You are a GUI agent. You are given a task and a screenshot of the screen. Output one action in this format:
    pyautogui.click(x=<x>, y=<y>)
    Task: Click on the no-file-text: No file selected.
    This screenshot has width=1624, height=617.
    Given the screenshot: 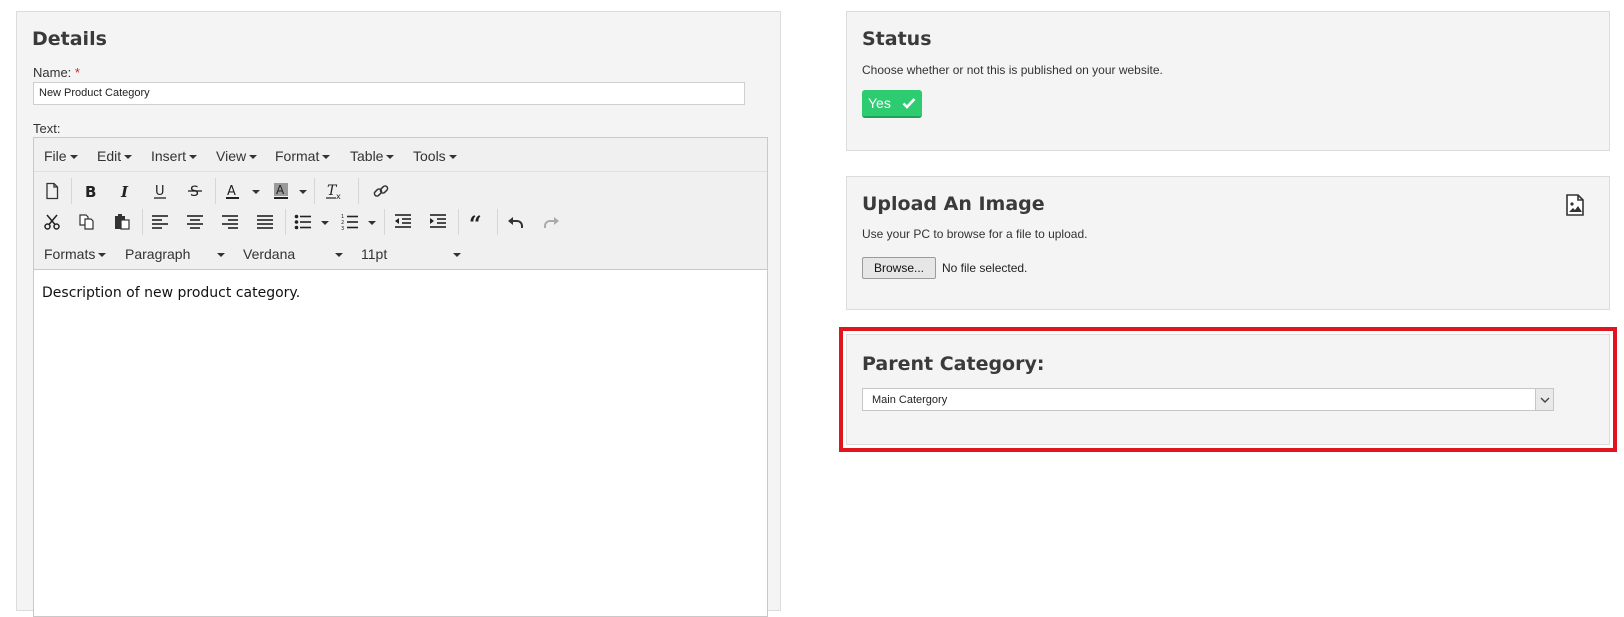 What is the action you would take?
    pyautogui.click(x=985, y=268)
    